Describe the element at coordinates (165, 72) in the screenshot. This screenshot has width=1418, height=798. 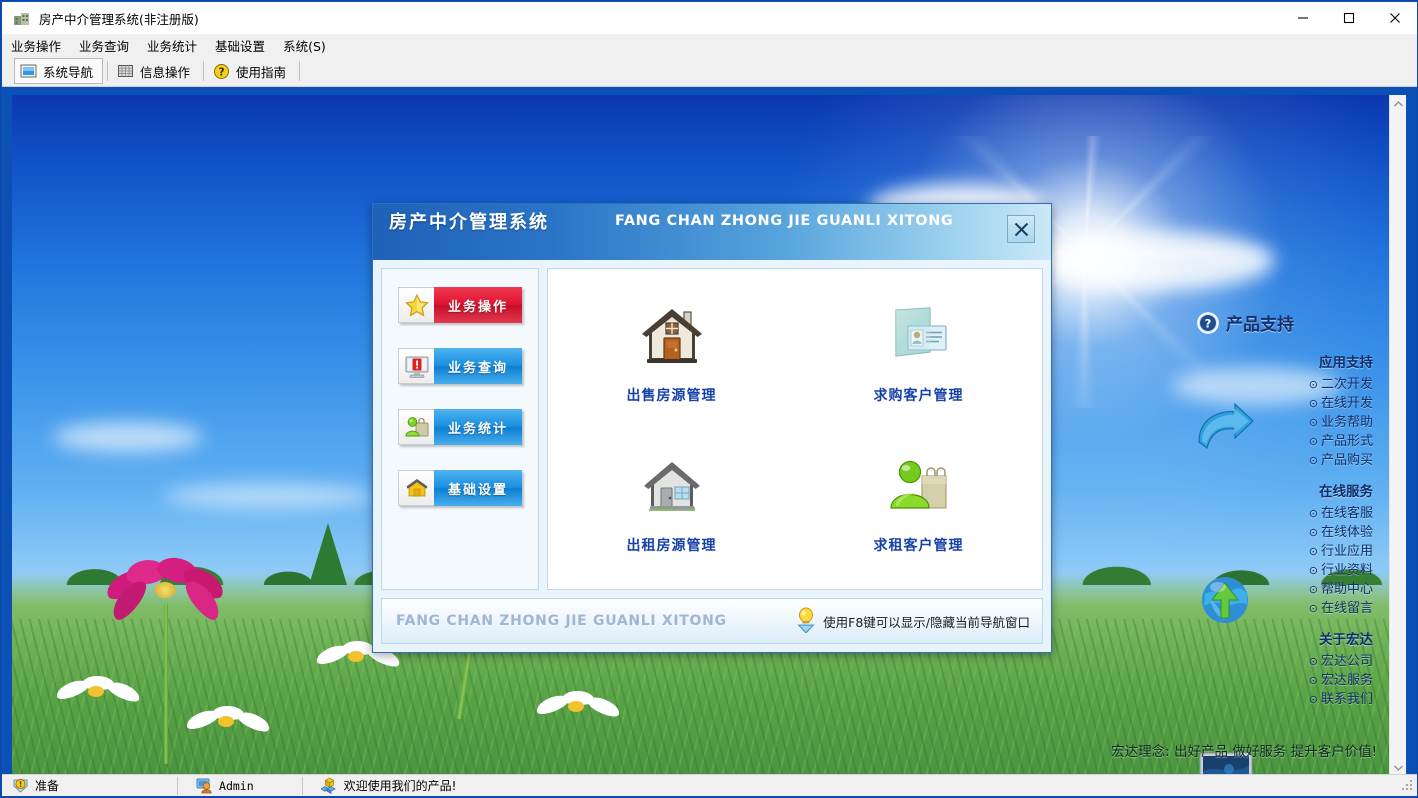
I see `toolbar-label-info-operation: 信息操作` at that location.